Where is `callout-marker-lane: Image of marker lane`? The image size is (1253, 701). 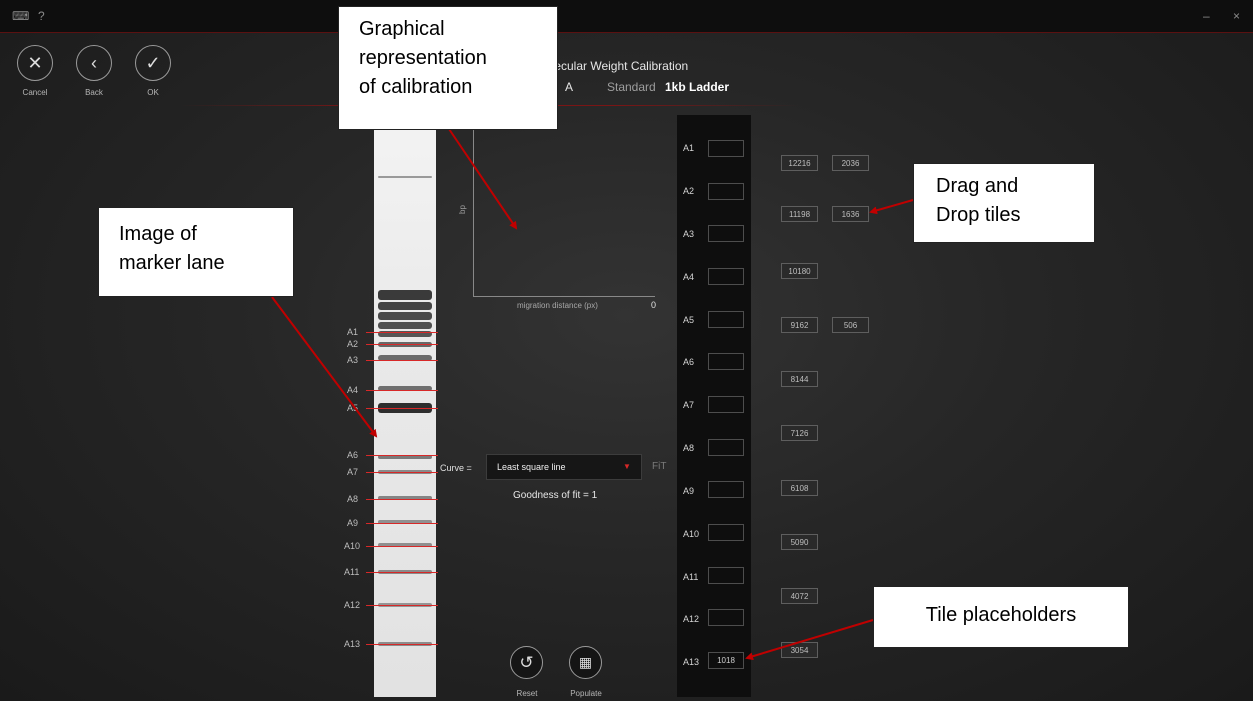 callout-marker-lane: Image of marker lane is located at coordinates (196, 252).